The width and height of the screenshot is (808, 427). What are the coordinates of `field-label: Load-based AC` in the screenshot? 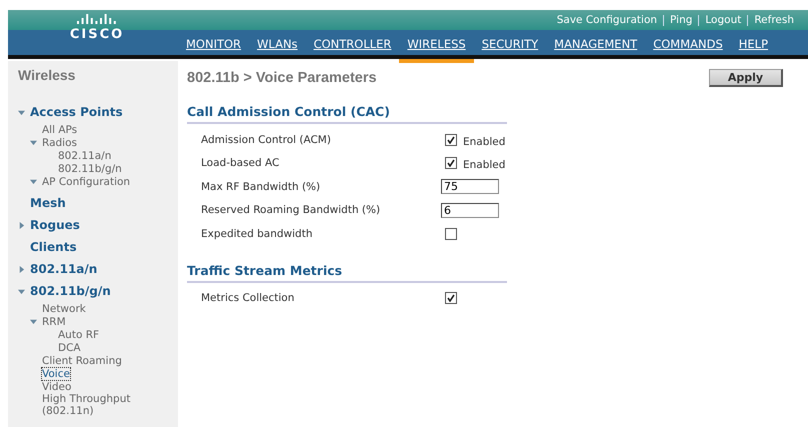 It's located at (240, 163).